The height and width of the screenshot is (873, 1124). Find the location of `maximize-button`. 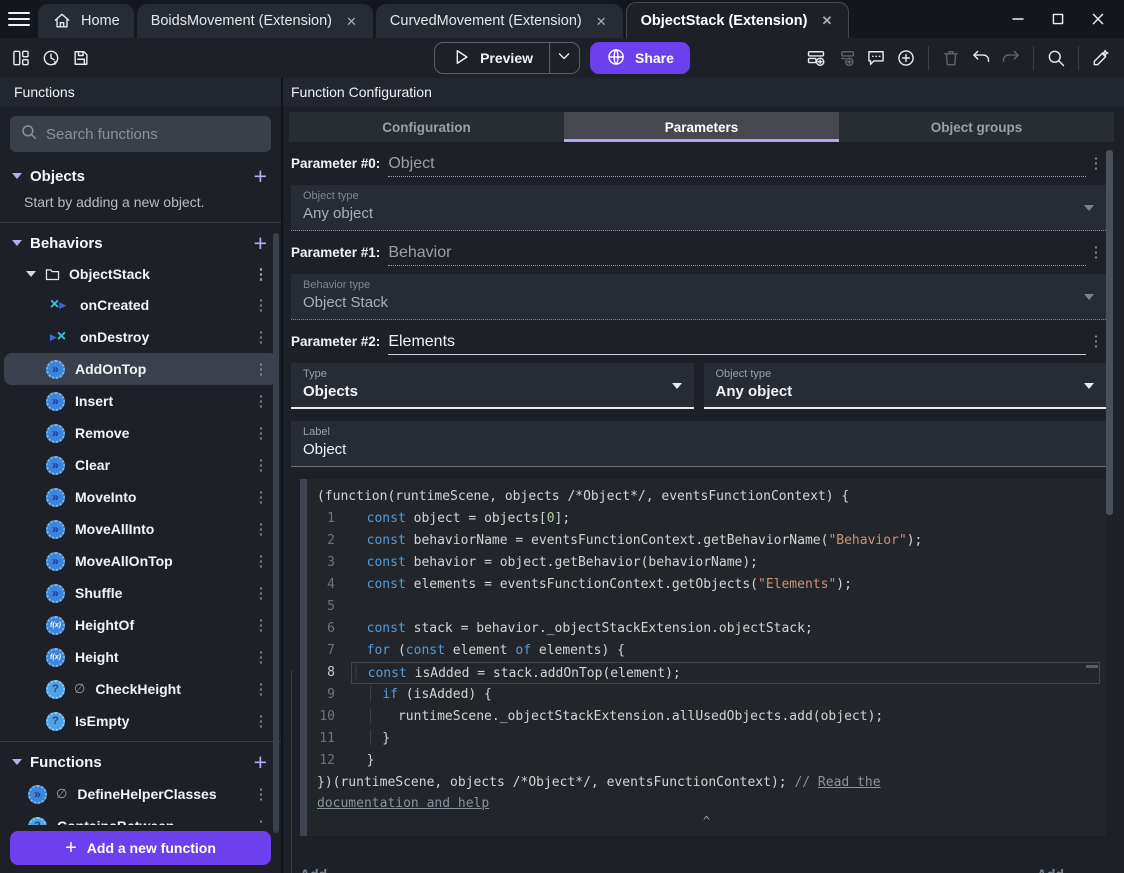

maximize-button is located at coordinates (1058, 19).